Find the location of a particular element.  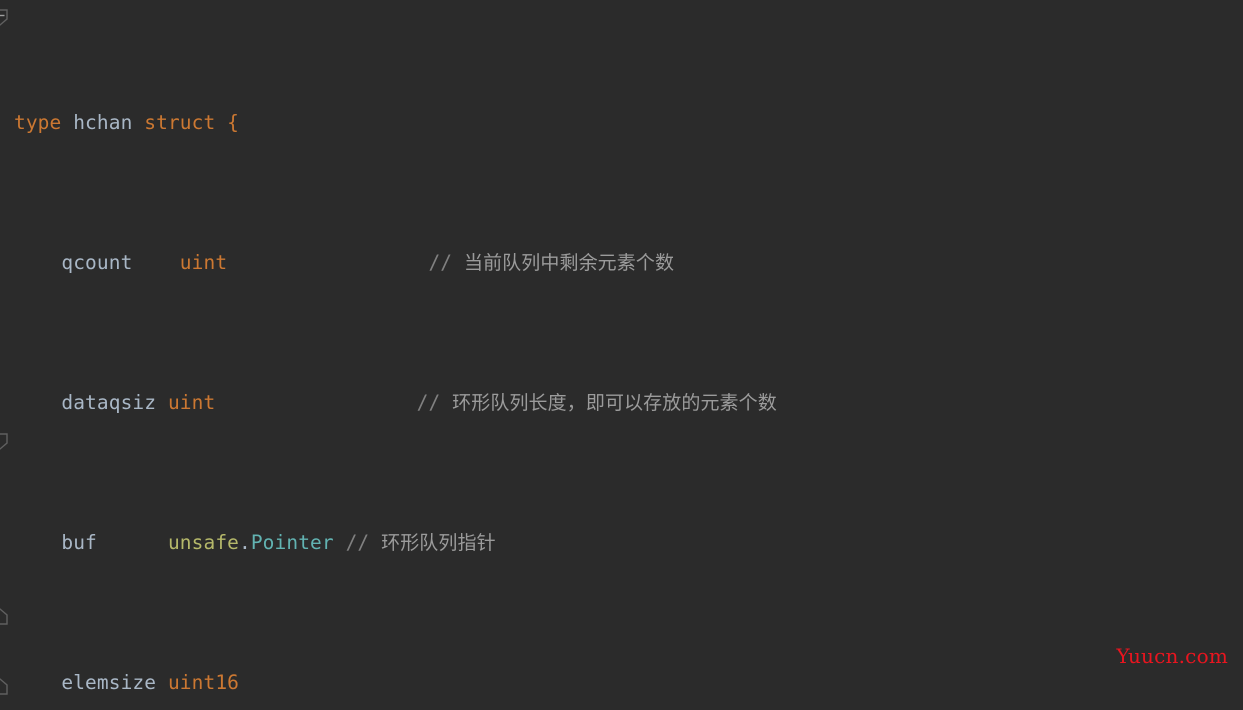

comment-qcount: // 当前队列中剩余元素个数 is located at coordinates (551, 262).